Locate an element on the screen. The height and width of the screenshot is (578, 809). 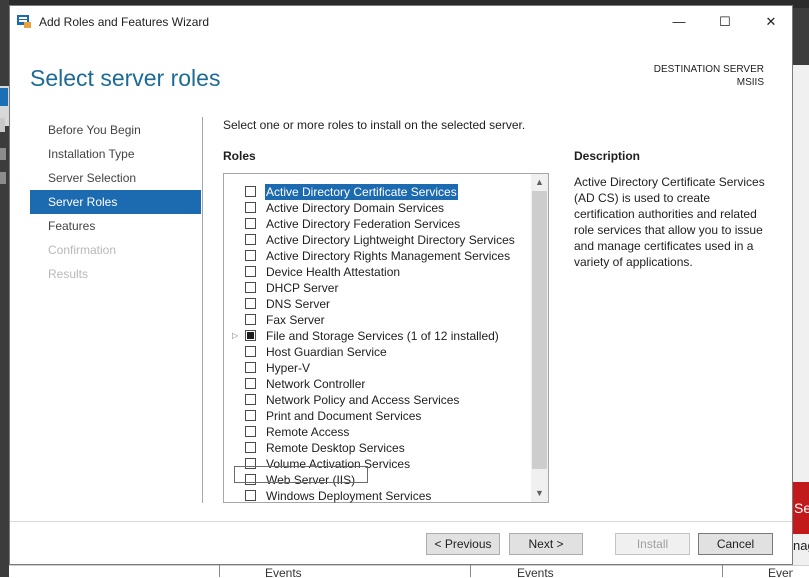
previous-button: < Previous is located at coordinates (463, 544).